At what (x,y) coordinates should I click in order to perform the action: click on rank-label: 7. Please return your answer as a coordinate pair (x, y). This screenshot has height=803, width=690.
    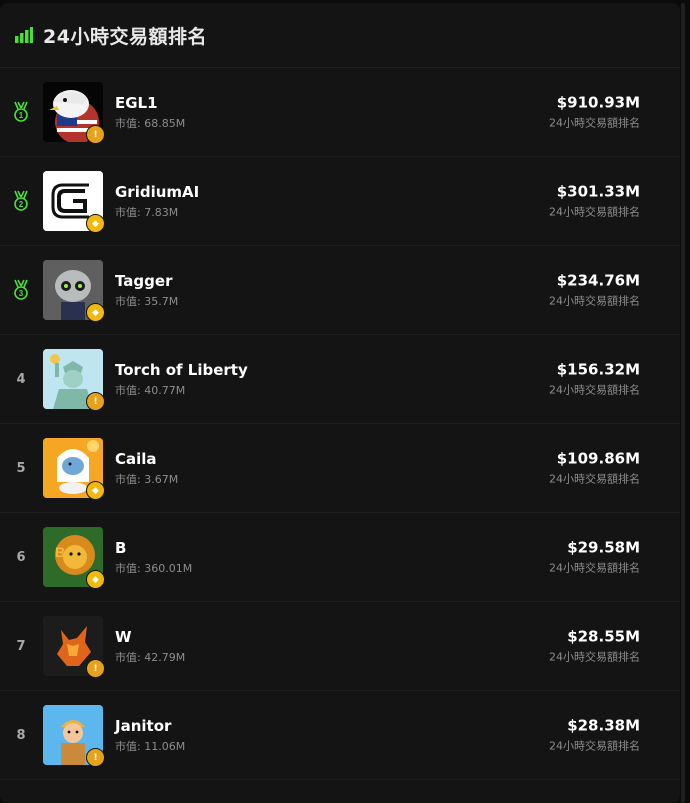
    Looking at the image, I should click on (21, 646).